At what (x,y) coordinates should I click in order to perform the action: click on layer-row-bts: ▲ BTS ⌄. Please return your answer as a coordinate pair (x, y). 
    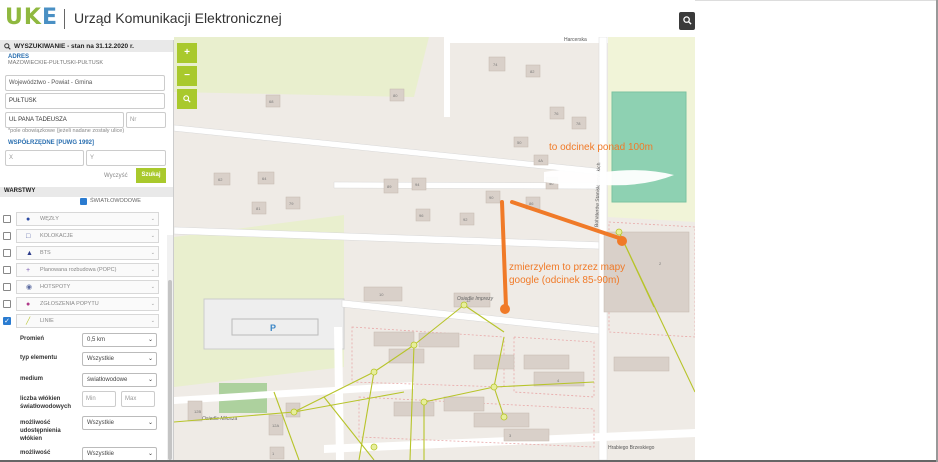
    Looking at the image, I should click on (83, 253).